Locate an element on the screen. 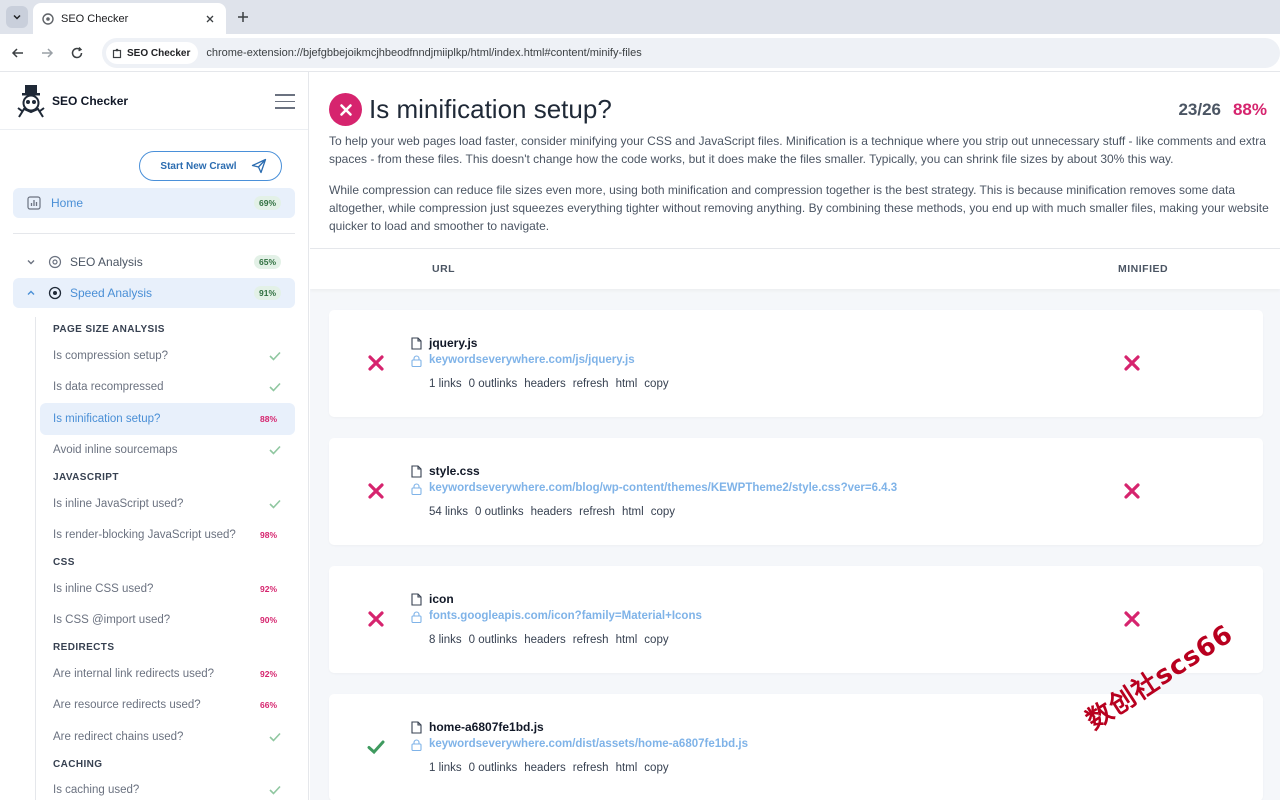  links-count: 8 links is located at coordinates (445, 640).